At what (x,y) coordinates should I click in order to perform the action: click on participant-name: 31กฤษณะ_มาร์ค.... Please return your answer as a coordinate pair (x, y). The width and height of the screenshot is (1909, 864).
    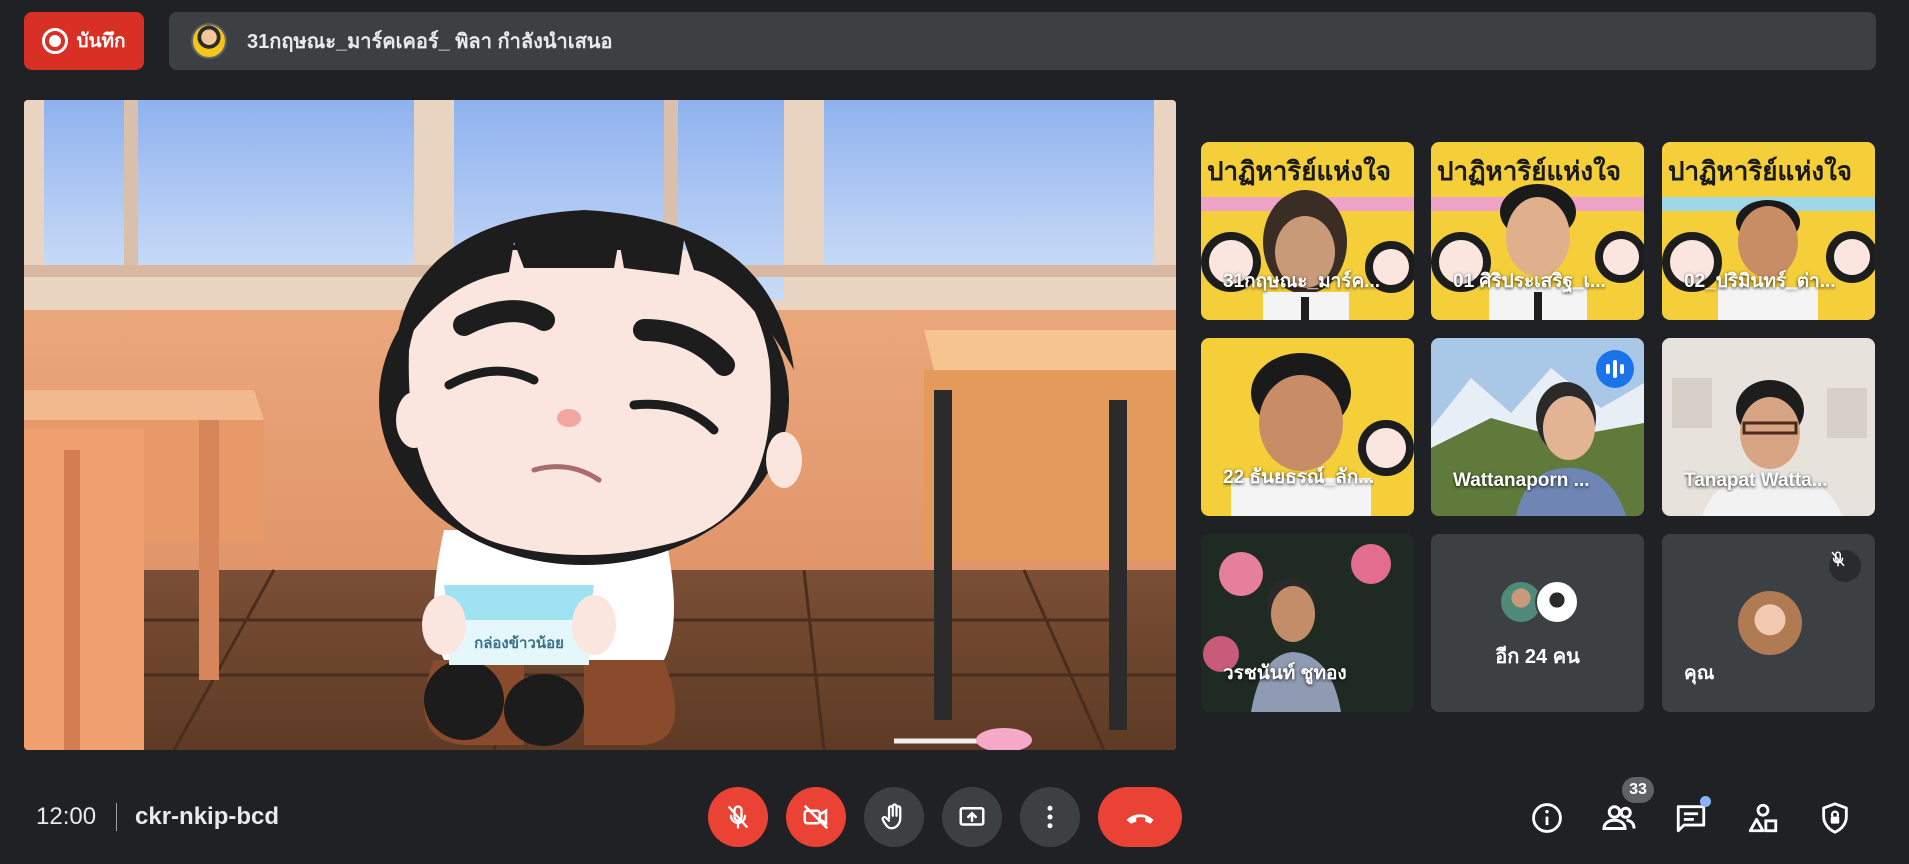
    Looking at the image, I should click on (1302, 281).